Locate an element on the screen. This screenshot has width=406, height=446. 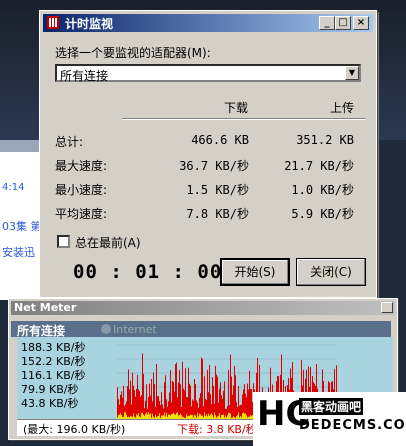
stat-label: 平均速度: is located at coordinates (81, 214).